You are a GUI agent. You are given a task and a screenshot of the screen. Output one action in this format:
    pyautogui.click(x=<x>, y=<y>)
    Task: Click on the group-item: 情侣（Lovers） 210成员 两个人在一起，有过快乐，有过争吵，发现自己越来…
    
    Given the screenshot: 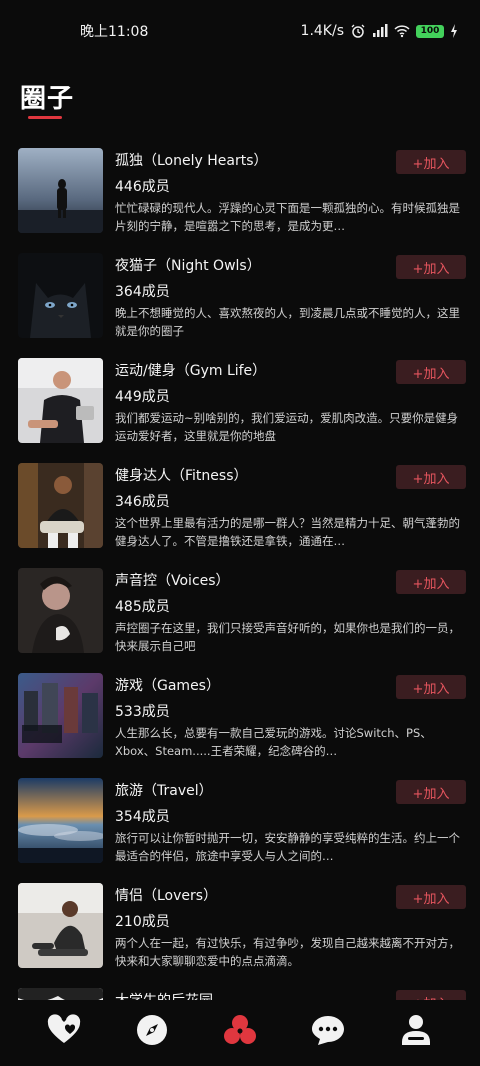 What is the action you would take?
    pyautogui.click(x=242, y=935)
    